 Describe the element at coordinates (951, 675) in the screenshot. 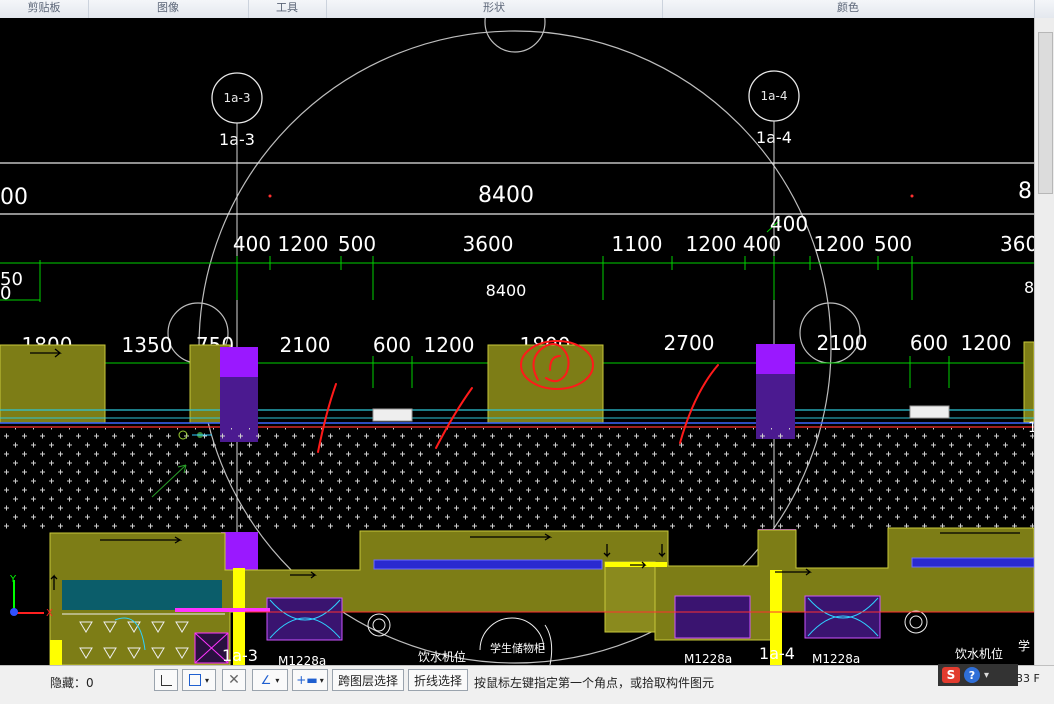

I see `sogou-ime-icon: S` at that location.